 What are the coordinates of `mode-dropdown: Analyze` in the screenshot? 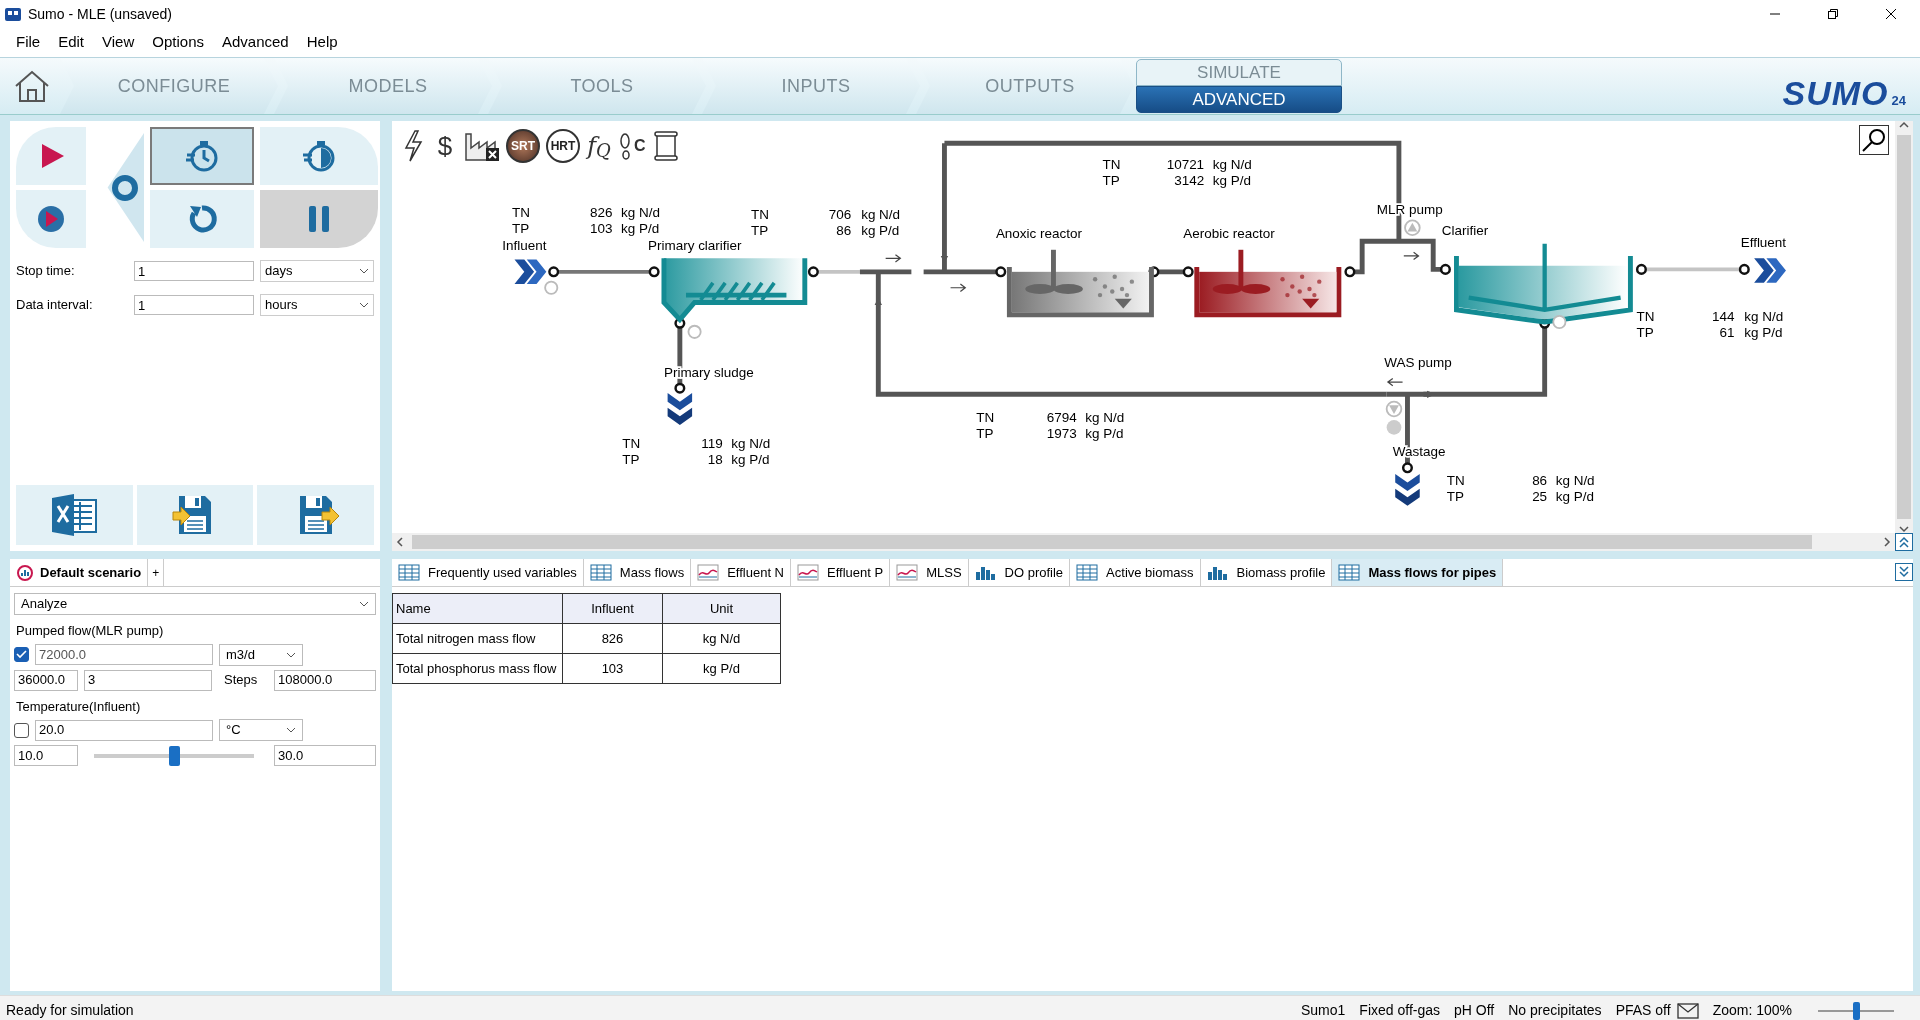 It's located at (195, 604).